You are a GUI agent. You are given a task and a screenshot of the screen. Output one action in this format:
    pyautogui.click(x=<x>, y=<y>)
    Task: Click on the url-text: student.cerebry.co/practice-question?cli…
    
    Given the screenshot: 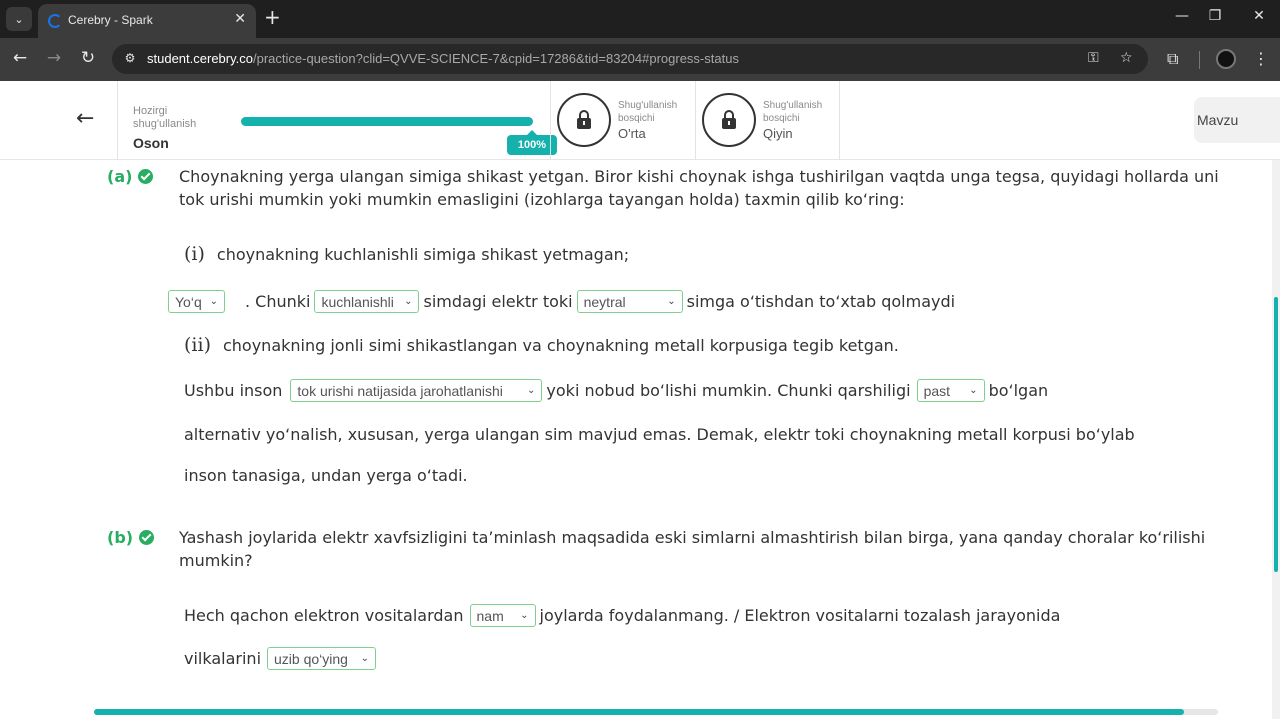 What is the action you would take?
    pyautogui.click(x=443, y=58)
    